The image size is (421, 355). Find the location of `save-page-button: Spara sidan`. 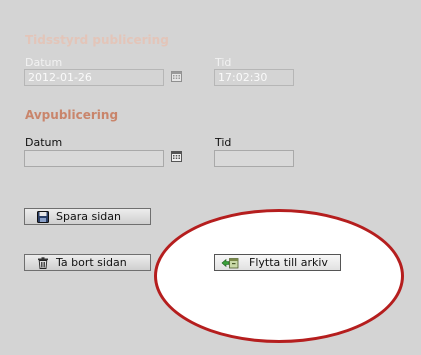

save-page-button: Spara sidan is located at coordinates (87, 216).